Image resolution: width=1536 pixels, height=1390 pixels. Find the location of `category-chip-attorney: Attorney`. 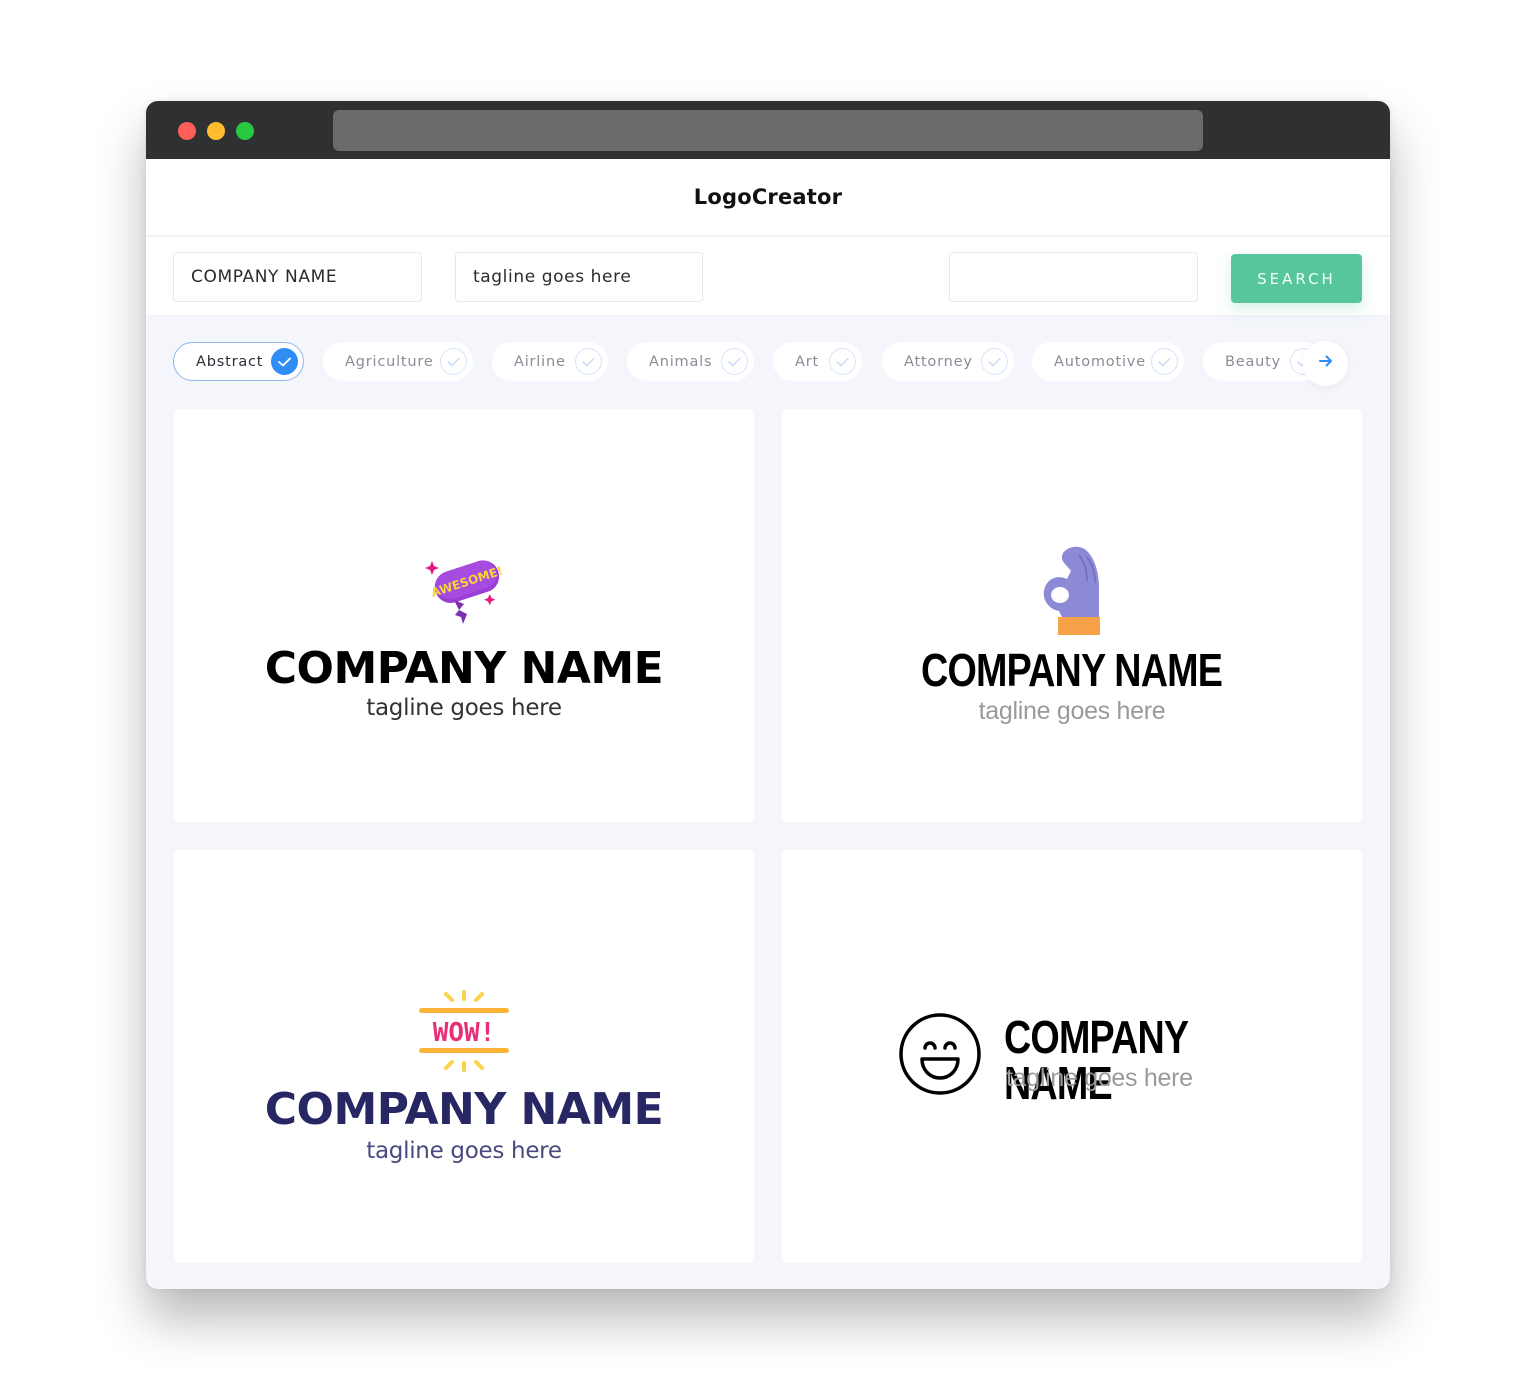

category-chip-attorney: Attorney is located at coordinates (948, 361).